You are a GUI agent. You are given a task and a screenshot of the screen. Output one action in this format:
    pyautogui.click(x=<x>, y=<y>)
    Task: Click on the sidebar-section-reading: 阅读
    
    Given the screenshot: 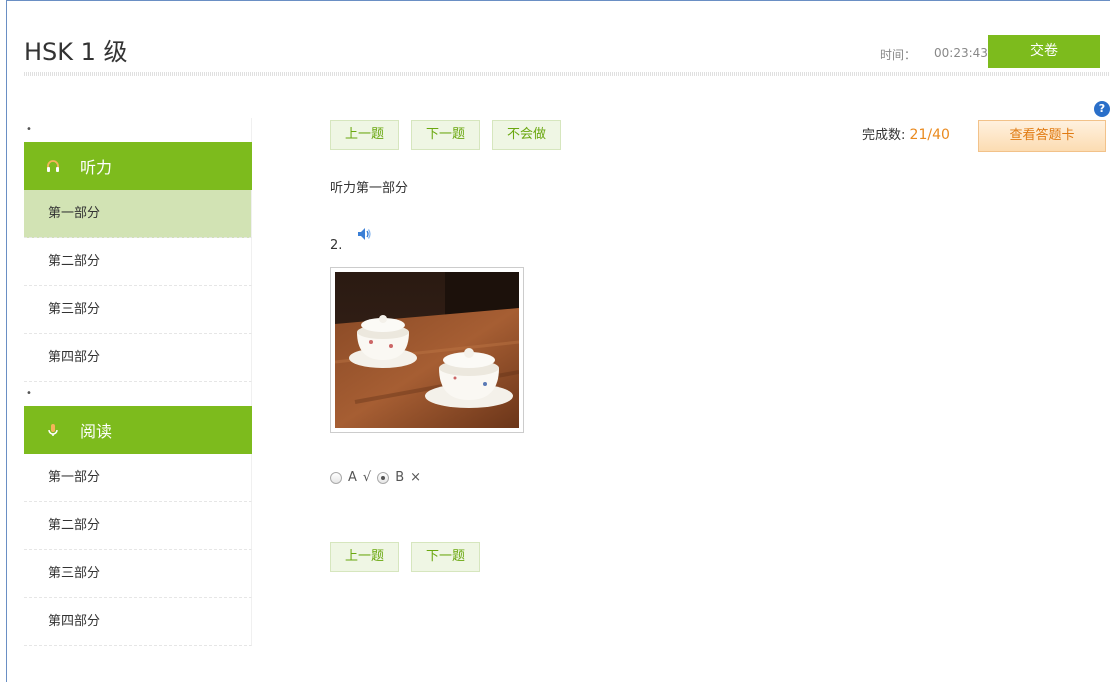 What is the action you would take?
    pyautogui.click(x=138, y=430)
    